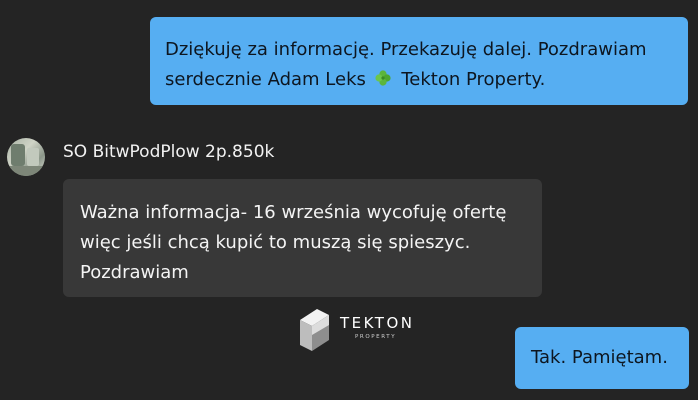 This screenshot has width=698, height=400. I want to click on message-text-line: serdecznie Adam Leks Tekton Property., so click(419, 81).